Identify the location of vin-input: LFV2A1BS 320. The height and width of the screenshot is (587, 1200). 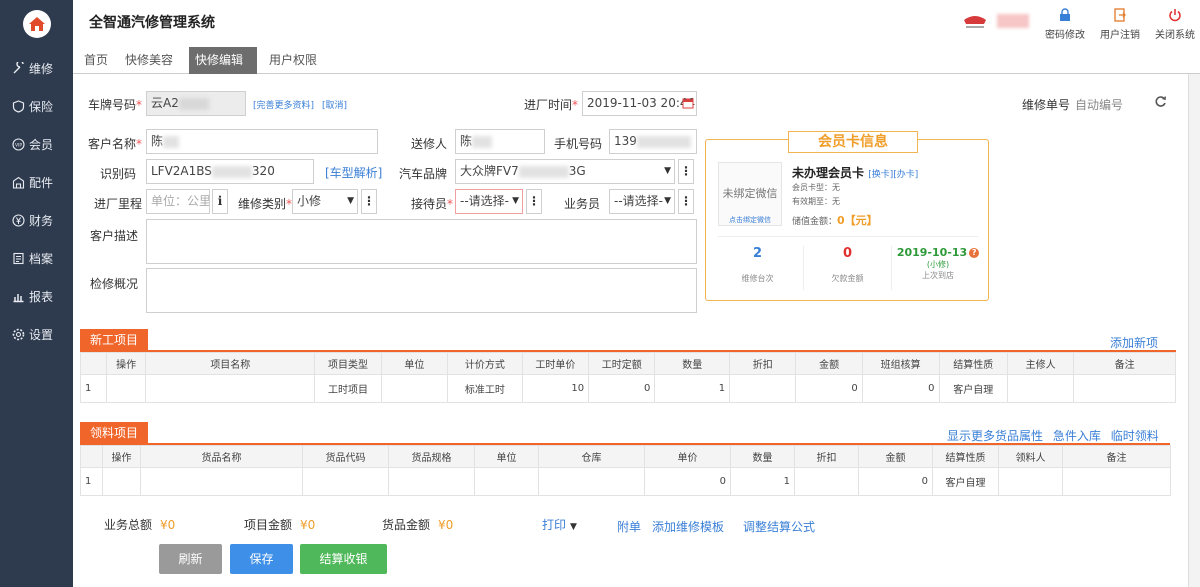
(230, 171).